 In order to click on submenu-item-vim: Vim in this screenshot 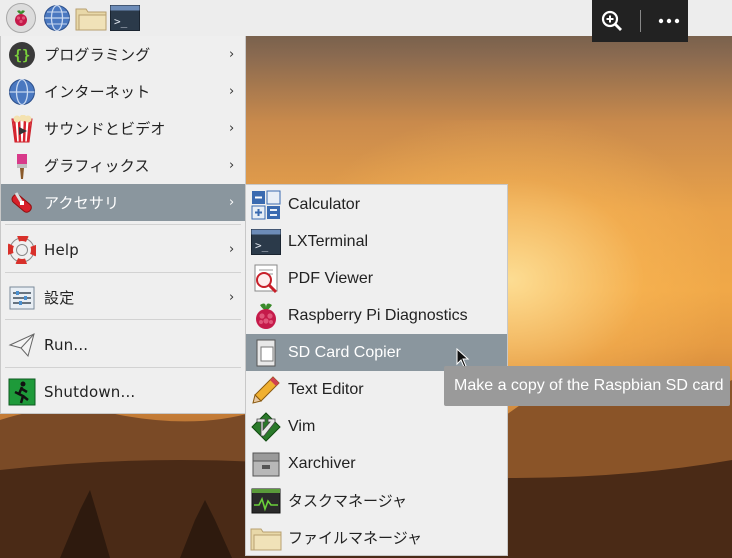, I will do `click(376, 426)`.